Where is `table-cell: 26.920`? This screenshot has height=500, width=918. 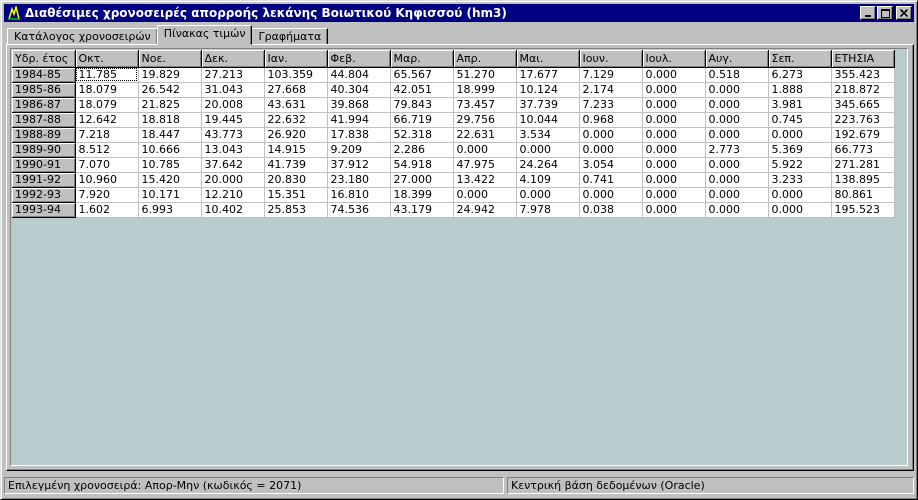
table-cell: 26.920 is located at coordinates (296, 135).